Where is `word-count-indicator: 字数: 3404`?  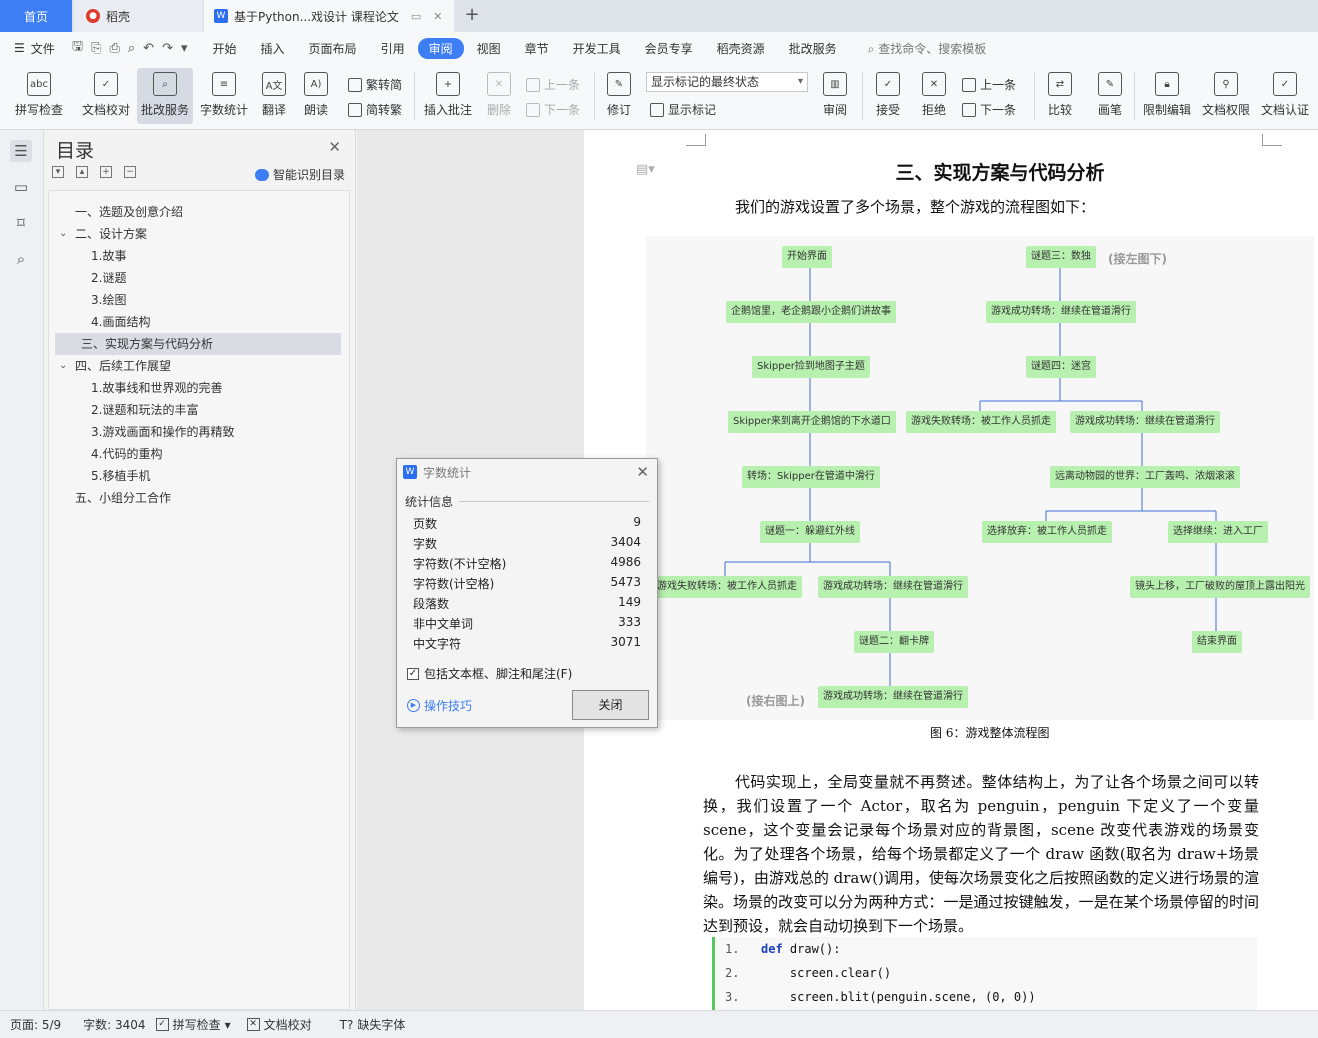 word-count-indicator: 字数: 3404 is located at coordinates (114, 1024).